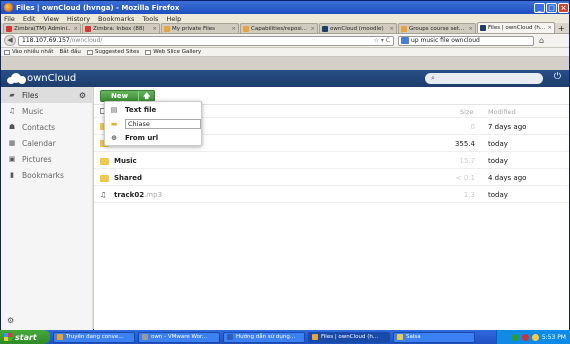 Image resolution: width=570 pixels, height=344 pixels. I want to click on new-folder-item: ▬, so click(153, 123).